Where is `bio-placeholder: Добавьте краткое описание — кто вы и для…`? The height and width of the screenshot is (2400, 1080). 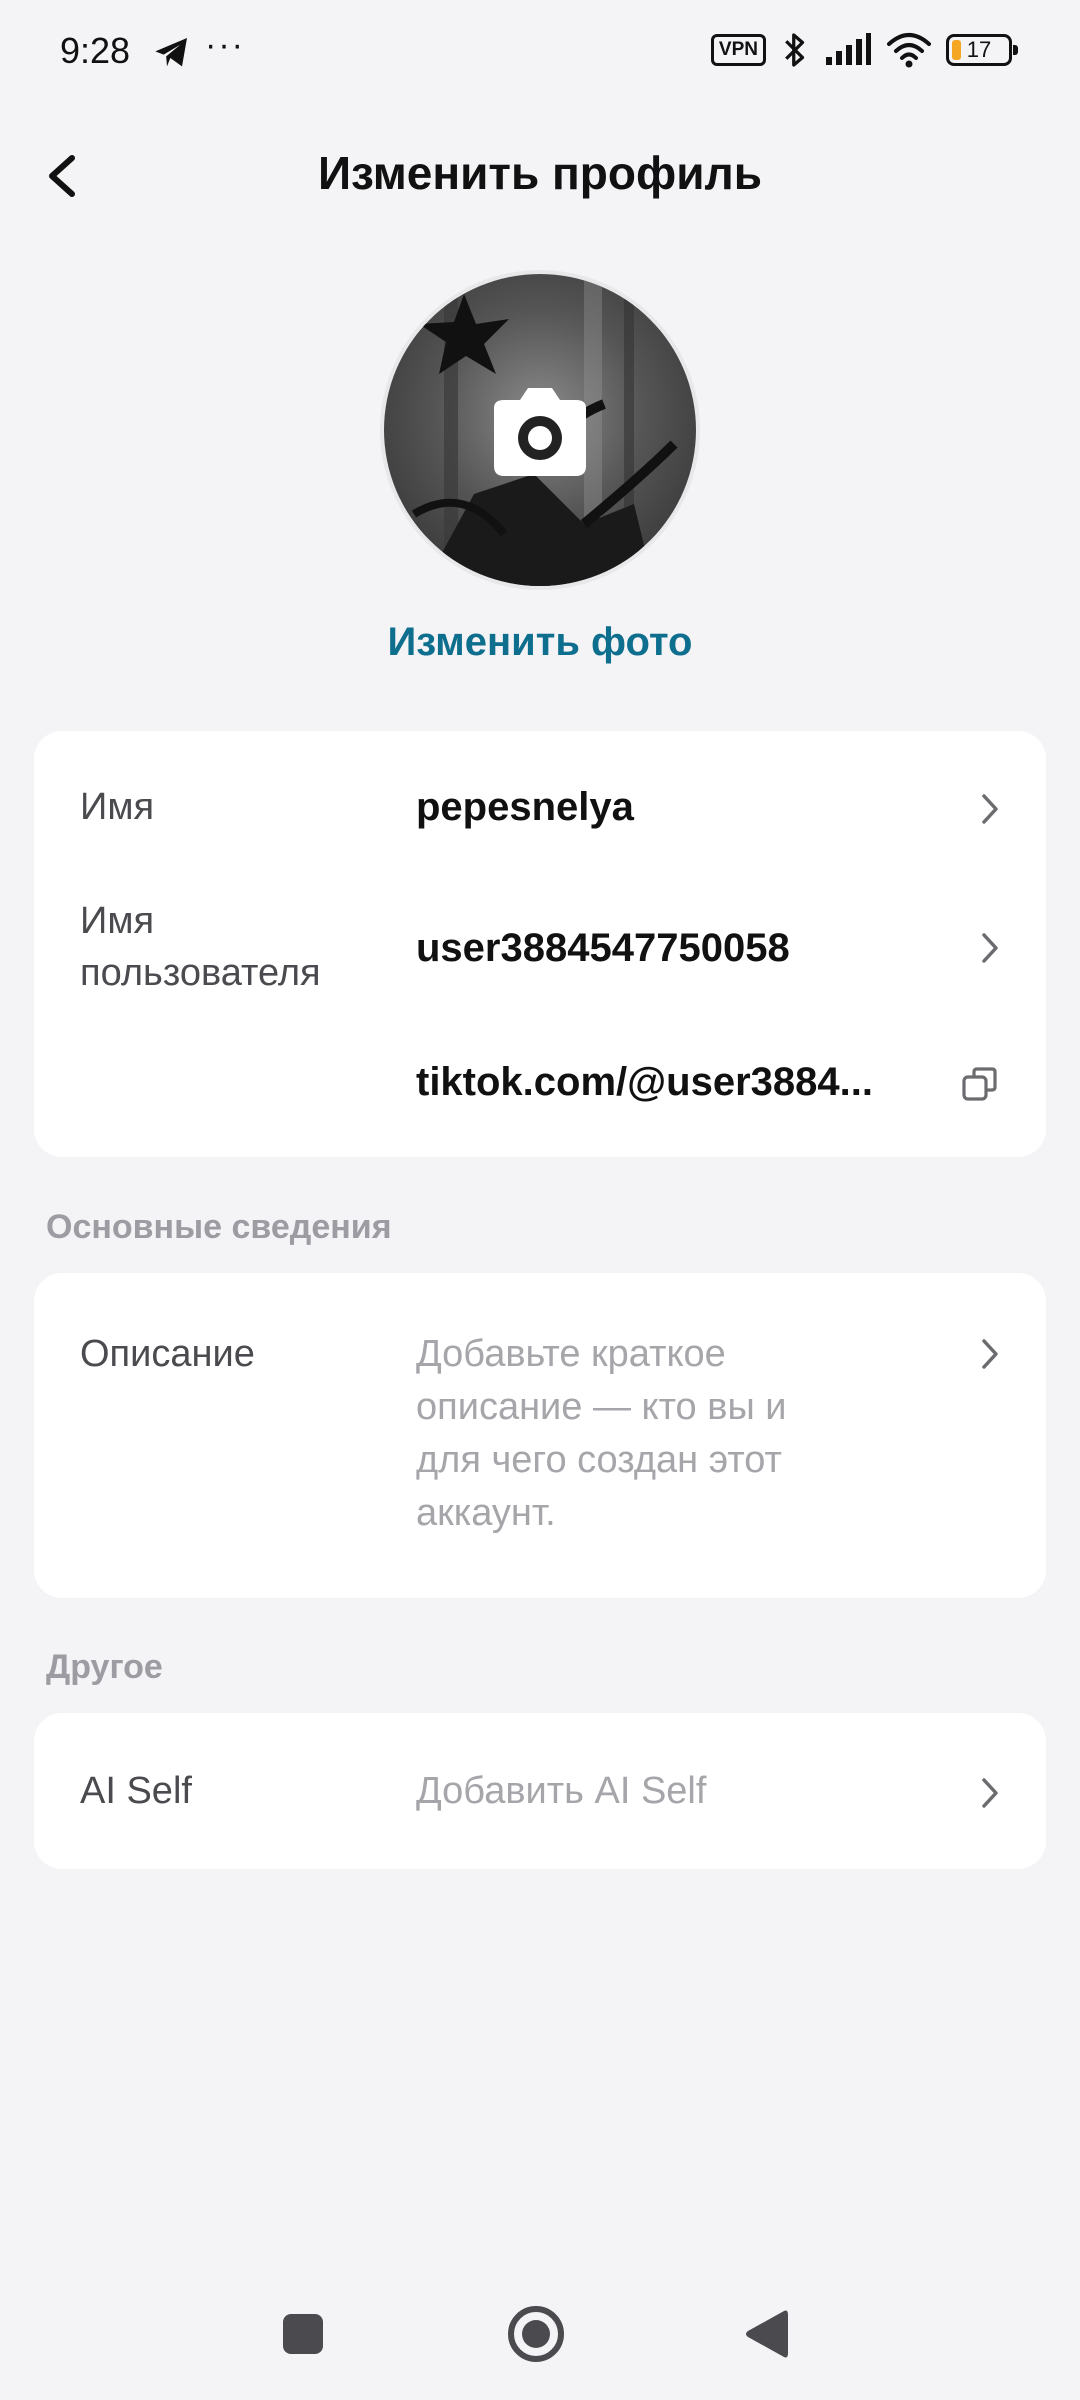
bio-placeholder: Добавьте краткое описание — кто вы и для… is located at coordinates (601, 1433).